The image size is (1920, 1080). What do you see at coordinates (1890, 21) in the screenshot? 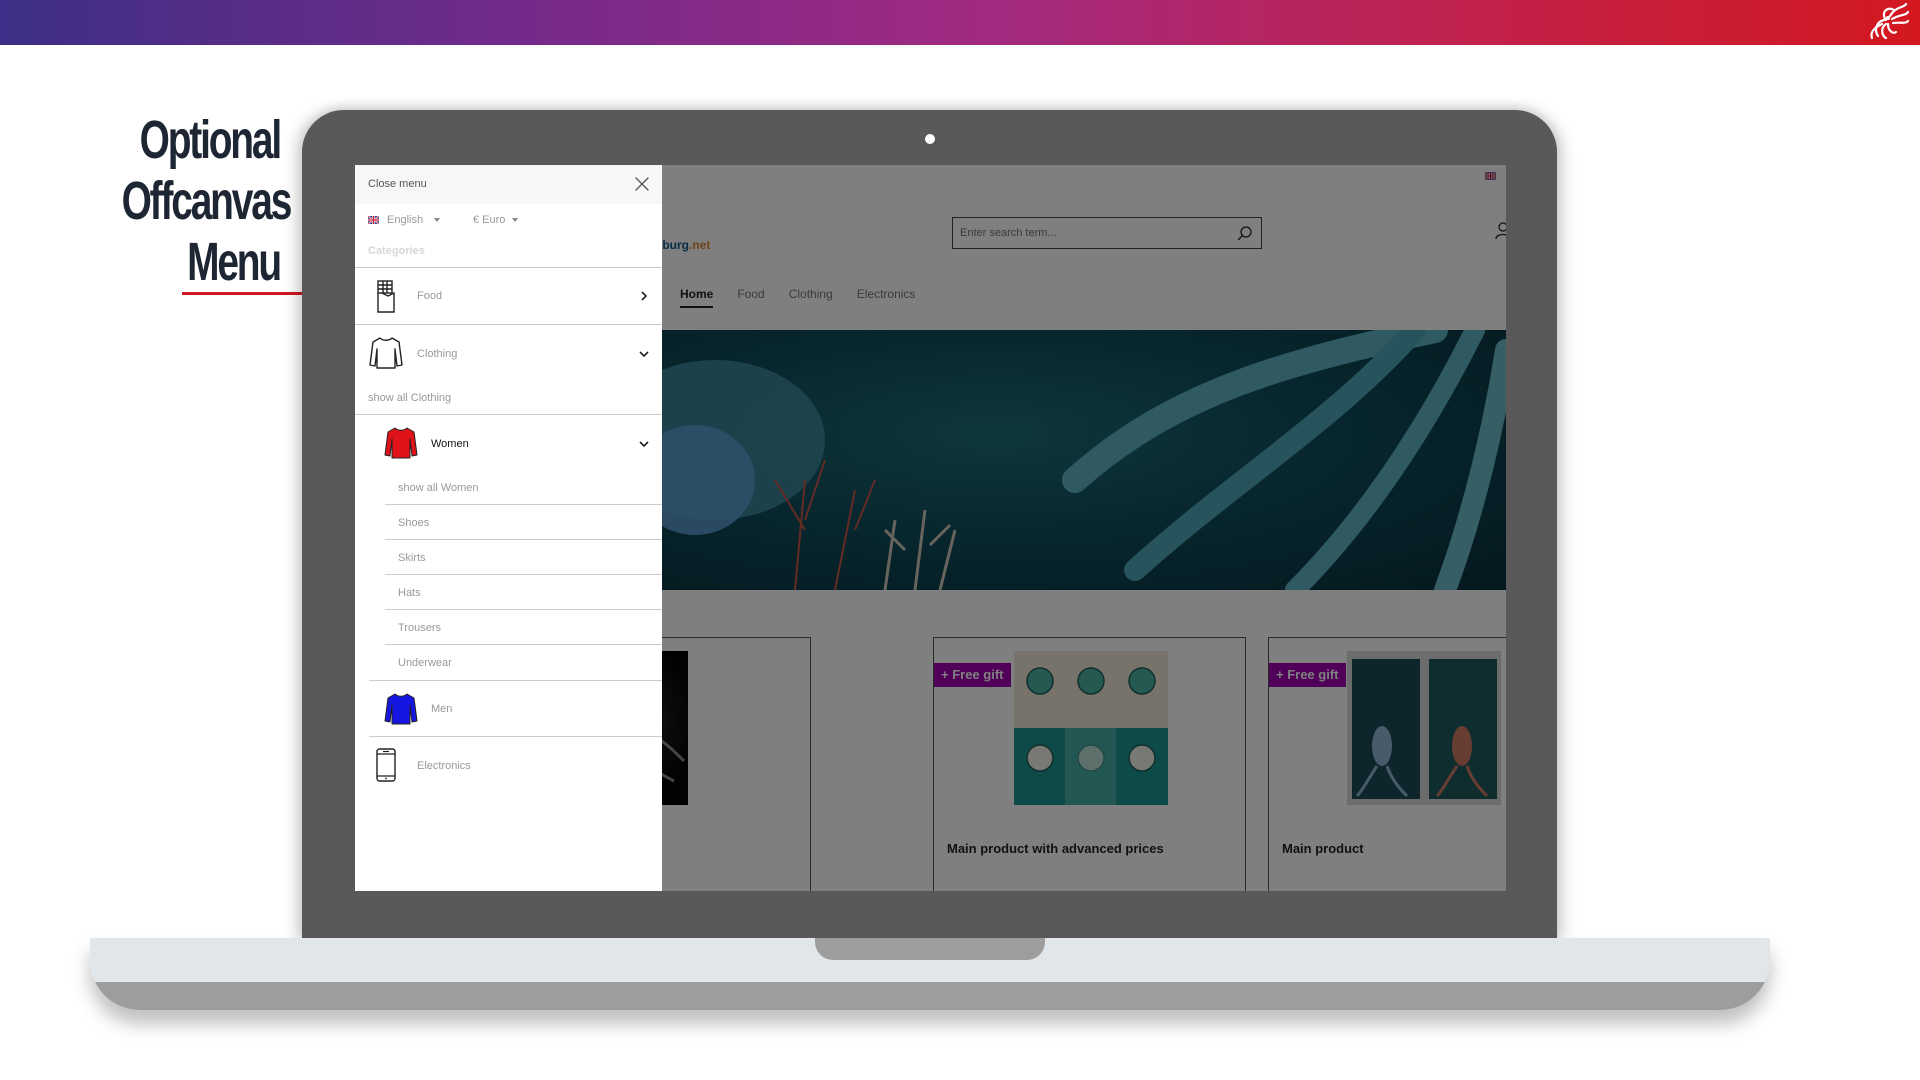
I see `kraken-logo-icon` at bounding box center [1890, 21].